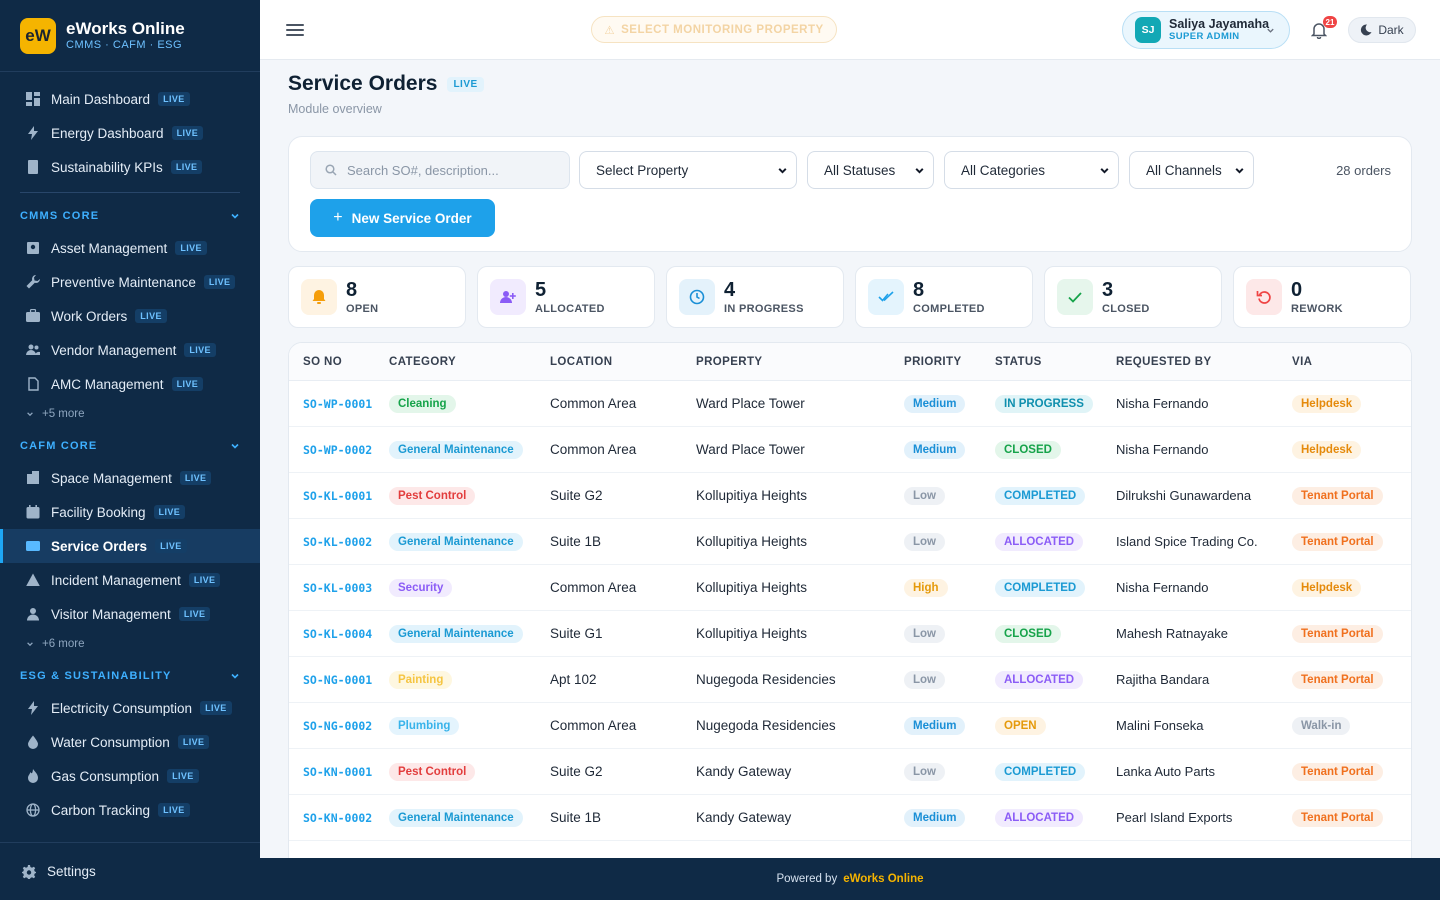 This screenshot has height=900, width=1440. What do you see at coordinates (1020, 725) in the screenshot?
I see `status-badge: OPEN` at bounding box center [1020, 725].